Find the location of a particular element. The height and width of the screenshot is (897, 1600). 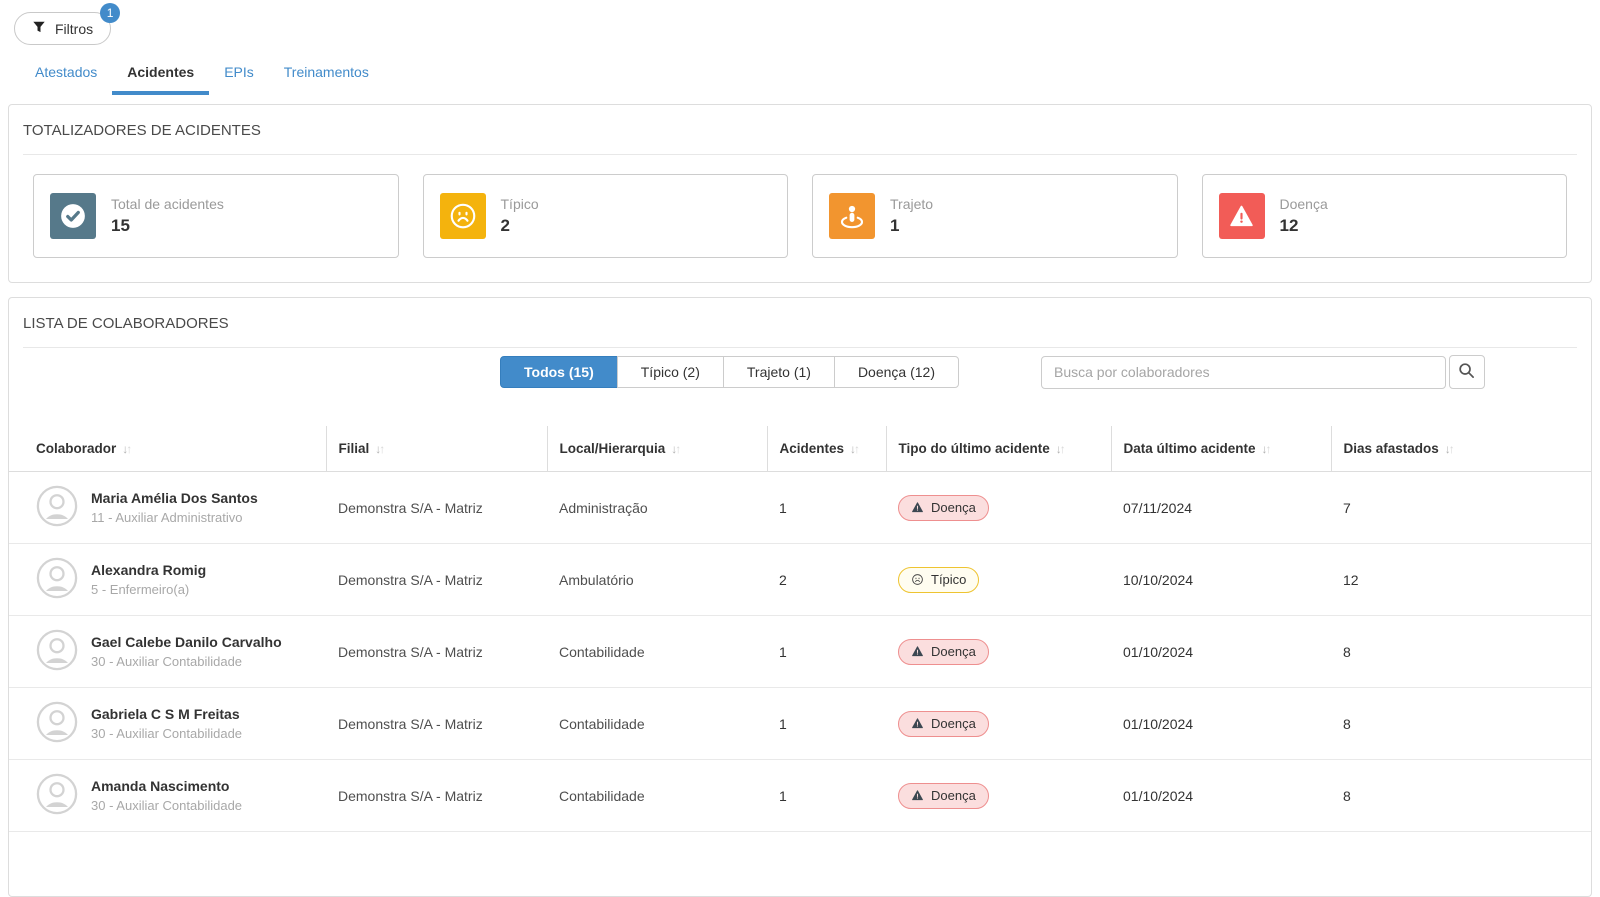

column-header-colaborador: Colaborador ↓↑ is located at coordinates (167, 449).